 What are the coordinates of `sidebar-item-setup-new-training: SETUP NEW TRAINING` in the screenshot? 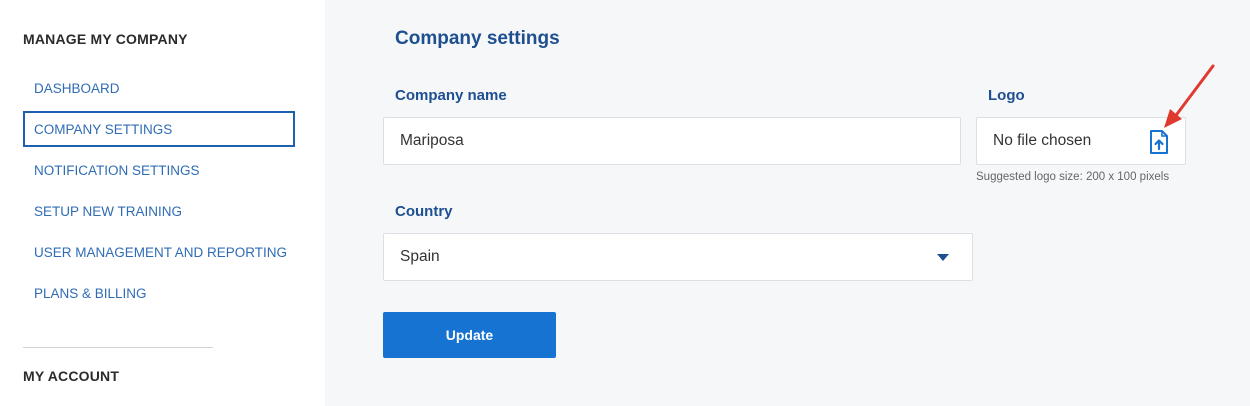 It's located at (159, 211).